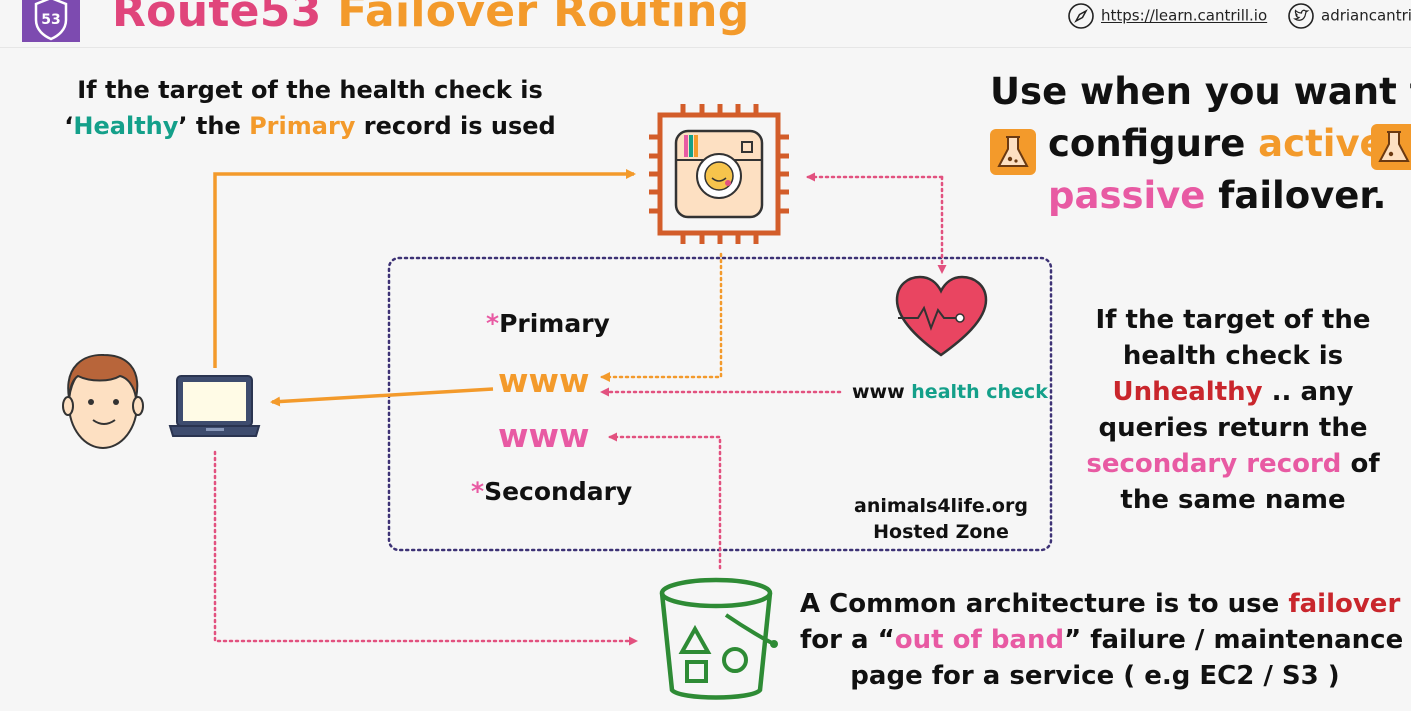 Image resolution: width=1411 pixels, height=711 pixels. Describe the element at coordinates (941, 519) in the screenshot. I see `hosted-zone-caption: animals4life.org Hosted Zone` at that location.